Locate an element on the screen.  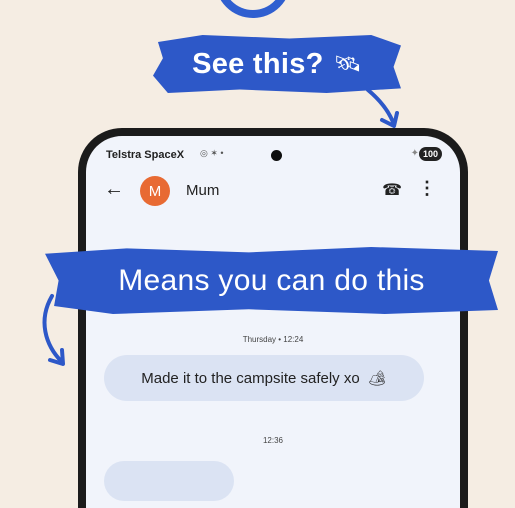
satellite-icon: 🛰 is located at coordinates (347, 63).